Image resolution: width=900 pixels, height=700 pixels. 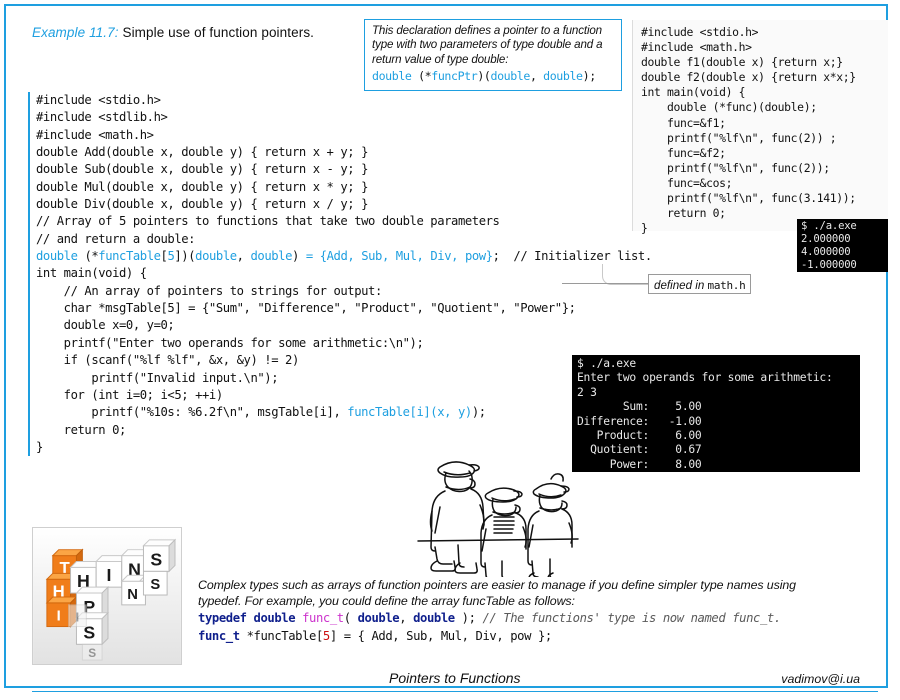 What do you see at coordinates (826, 239) in the screenshot?
I see `terminal-line: 2.000000` at bounding box center [826, 239].